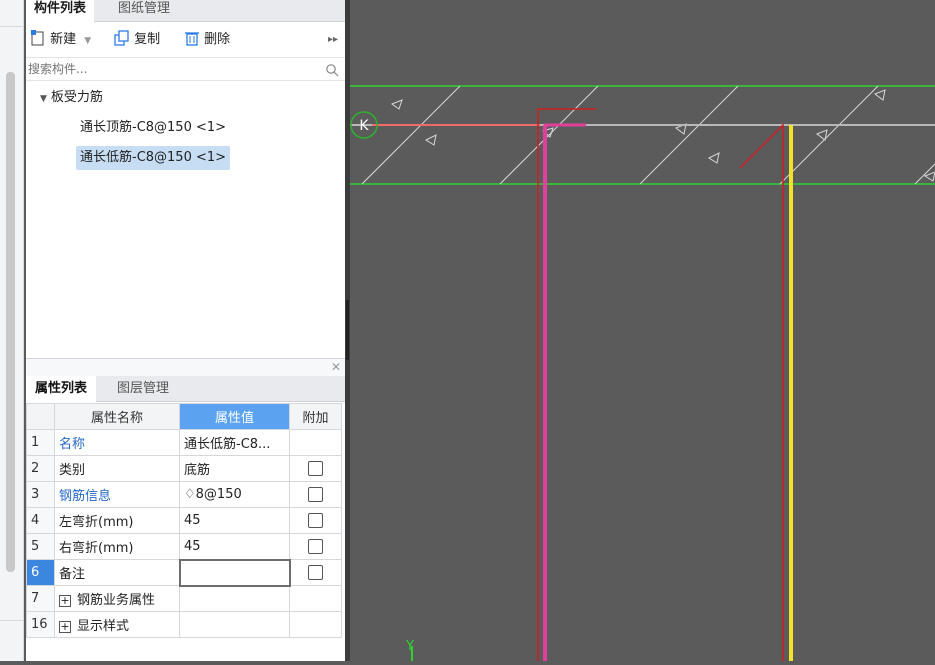 Image resolution: width=935 pixels, height=665 pixels. Describe the element at coordinates (40, 598) in the screenshot. I see `row-number: 7` at that location.